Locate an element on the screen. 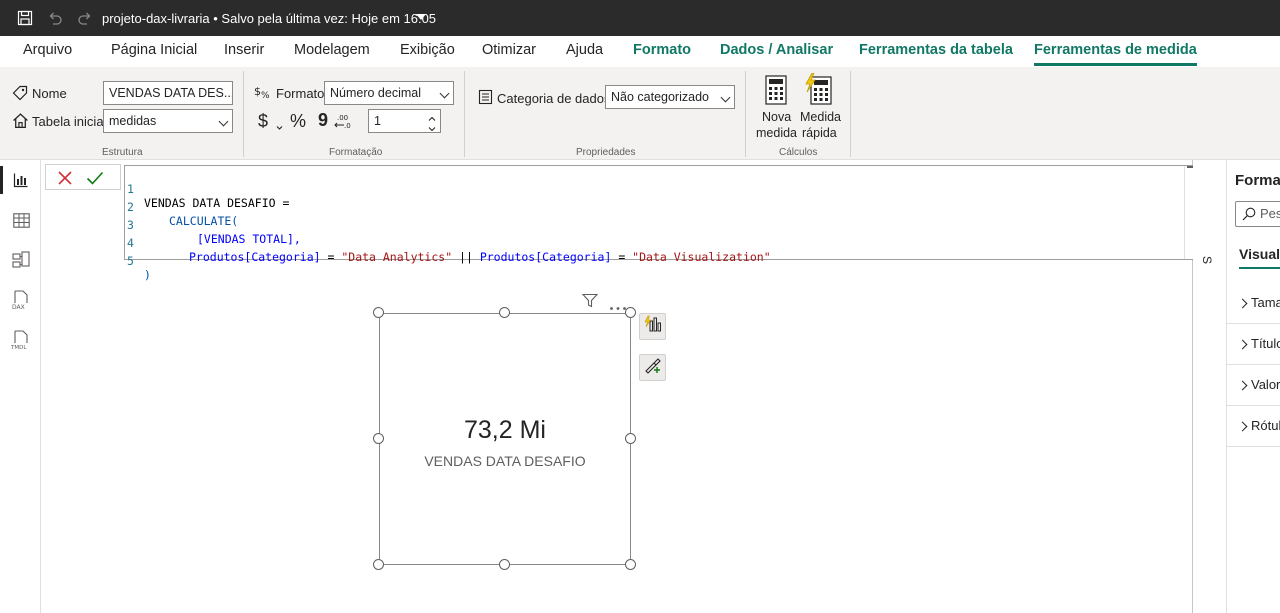 The image size is (1280, 613). save-icon is located at coordinates (25, 18).